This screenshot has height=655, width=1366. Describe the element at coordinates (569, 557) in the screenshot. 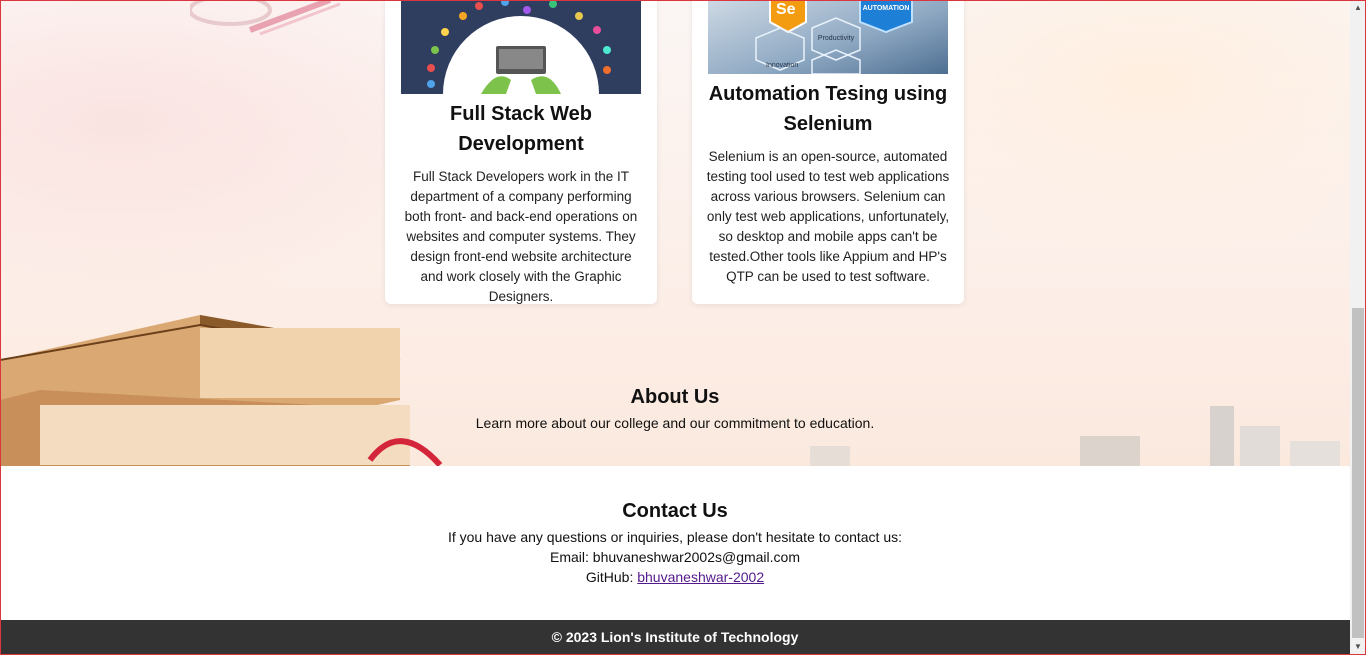

I see `email-label: Email:` at that location.